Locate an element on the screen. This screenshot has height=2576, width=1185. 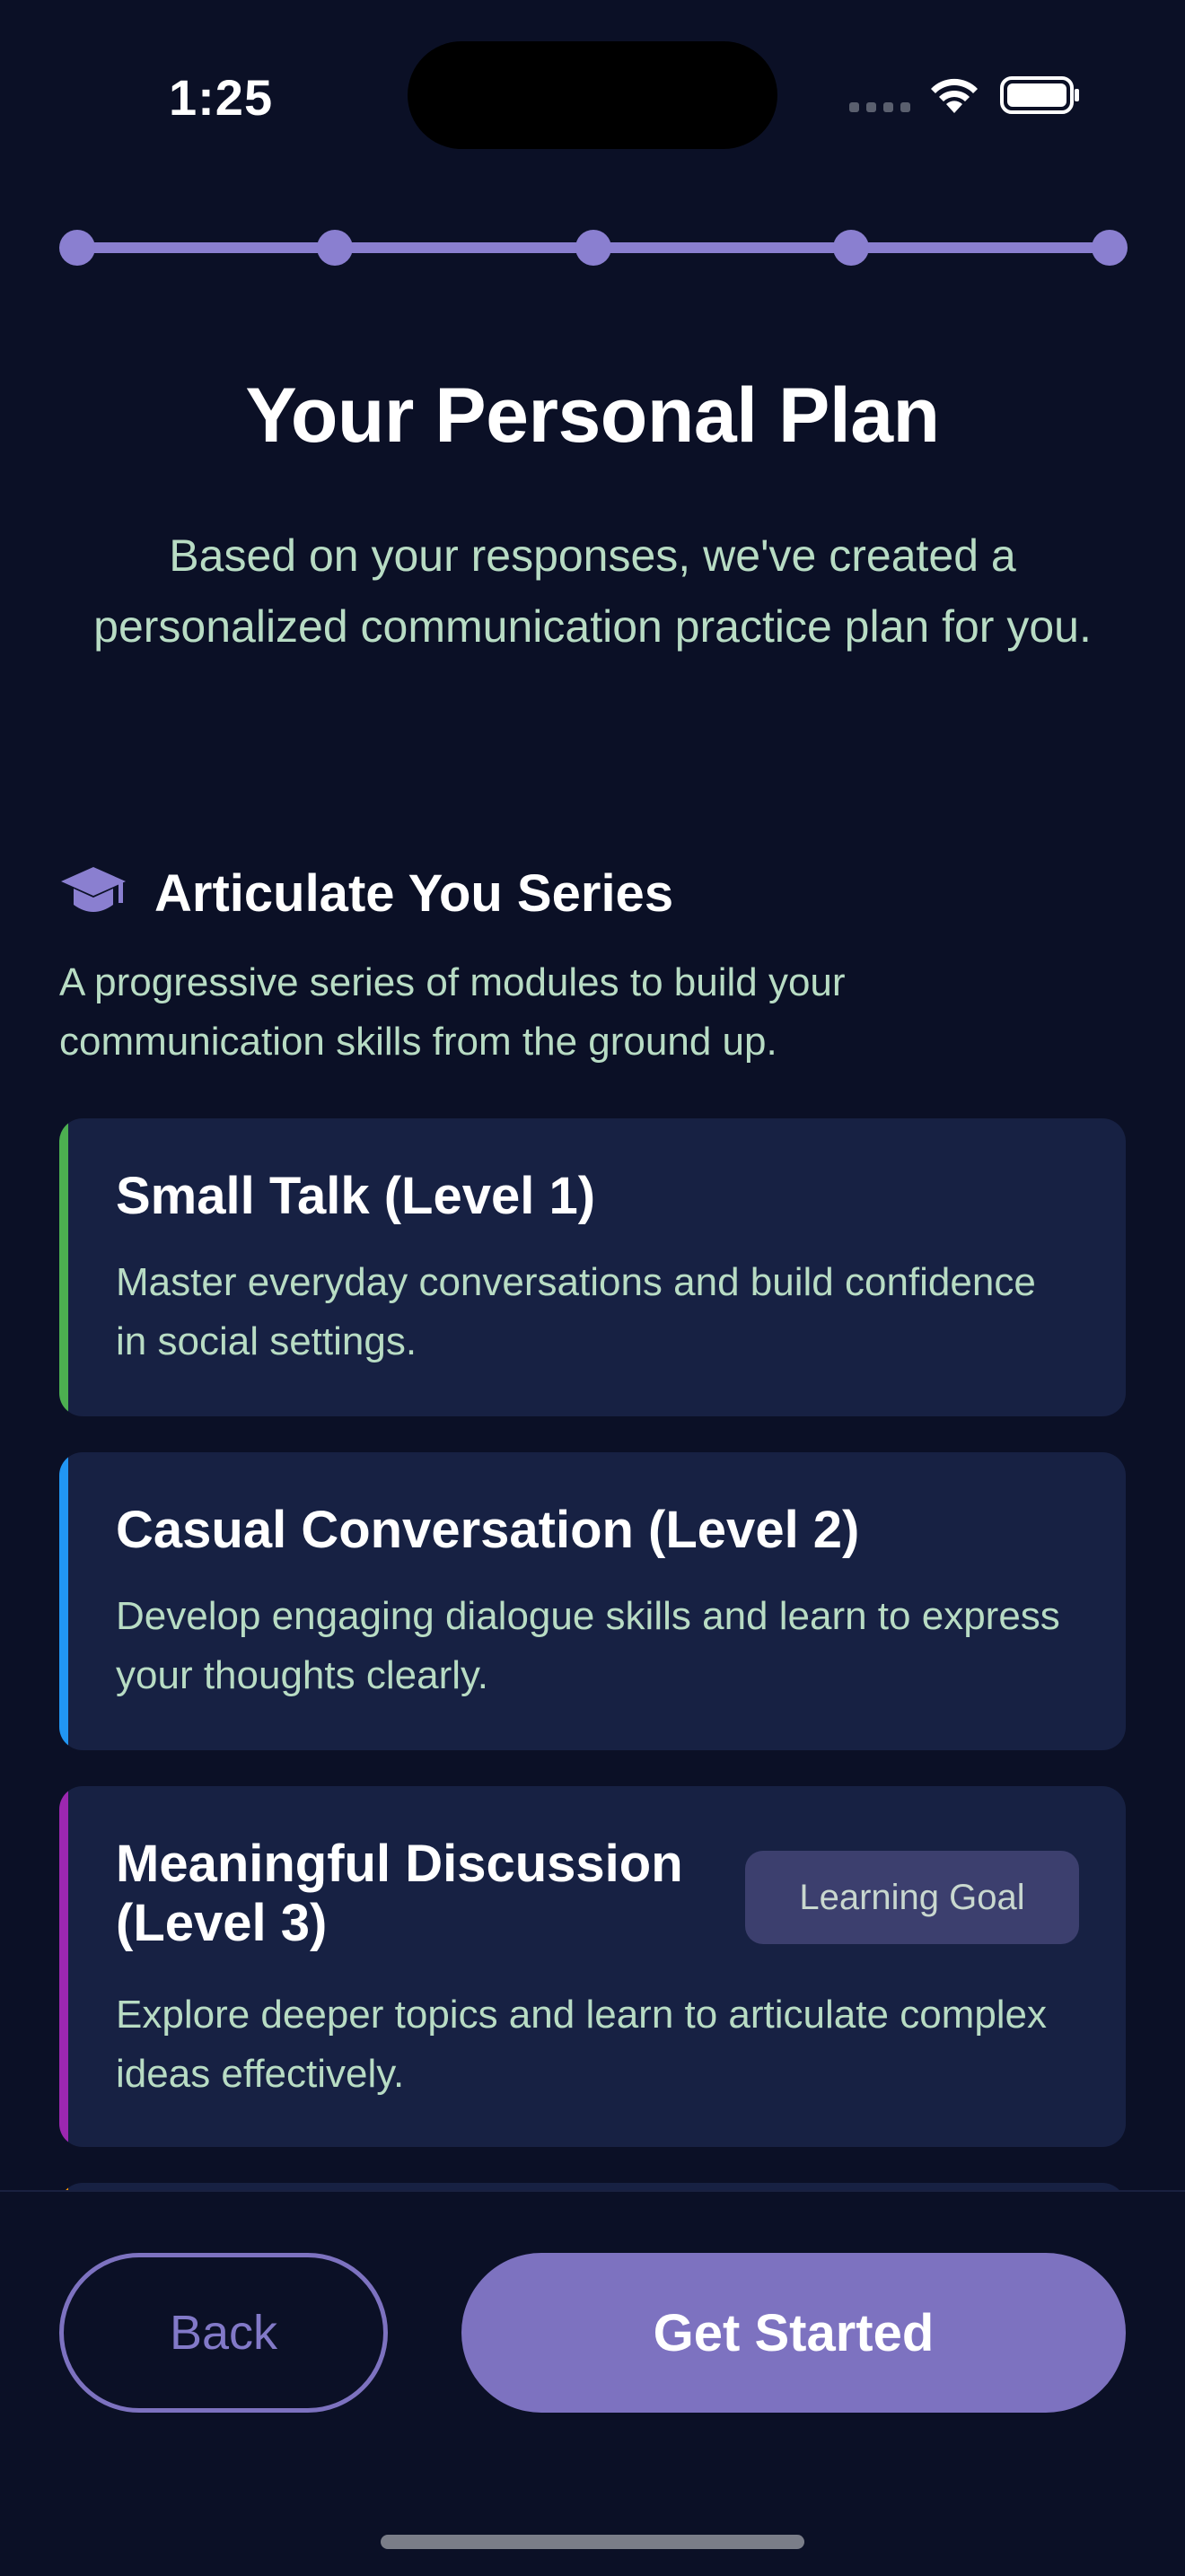
learning-goal-badge: Learning Goal is located at coordinates (912, 1897).